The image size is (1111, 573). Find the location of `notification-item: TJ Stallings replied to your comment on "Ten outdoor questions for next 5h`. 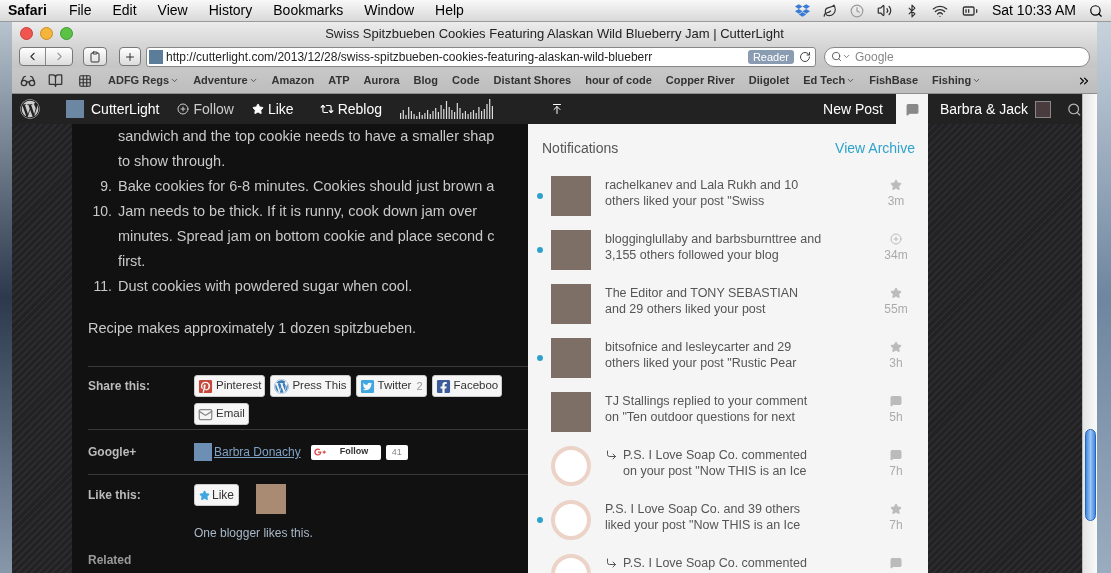

notification-item: TJ Stallings replied to your comment on "Ten outdoor questions for next 5h is located at coordinates (728, 416).